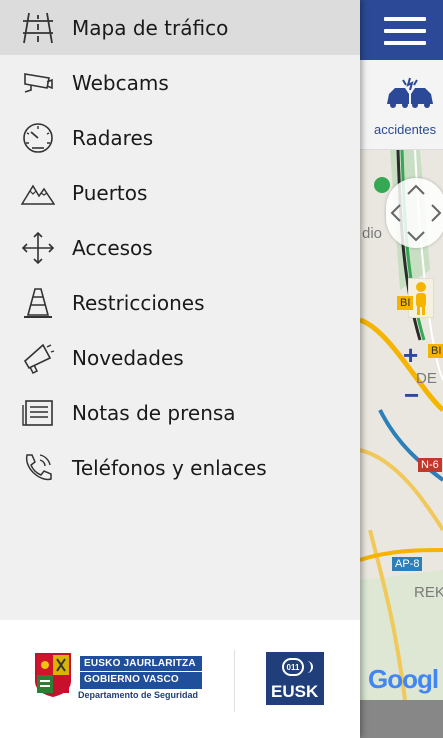 This screenshot has height=738, width=443. Describe the element at coordinates (141, 672) in the screenshot. I see `gov-logo-banner: EUSKO JAURLARITZA GOBIERNO VASCO` at that location.